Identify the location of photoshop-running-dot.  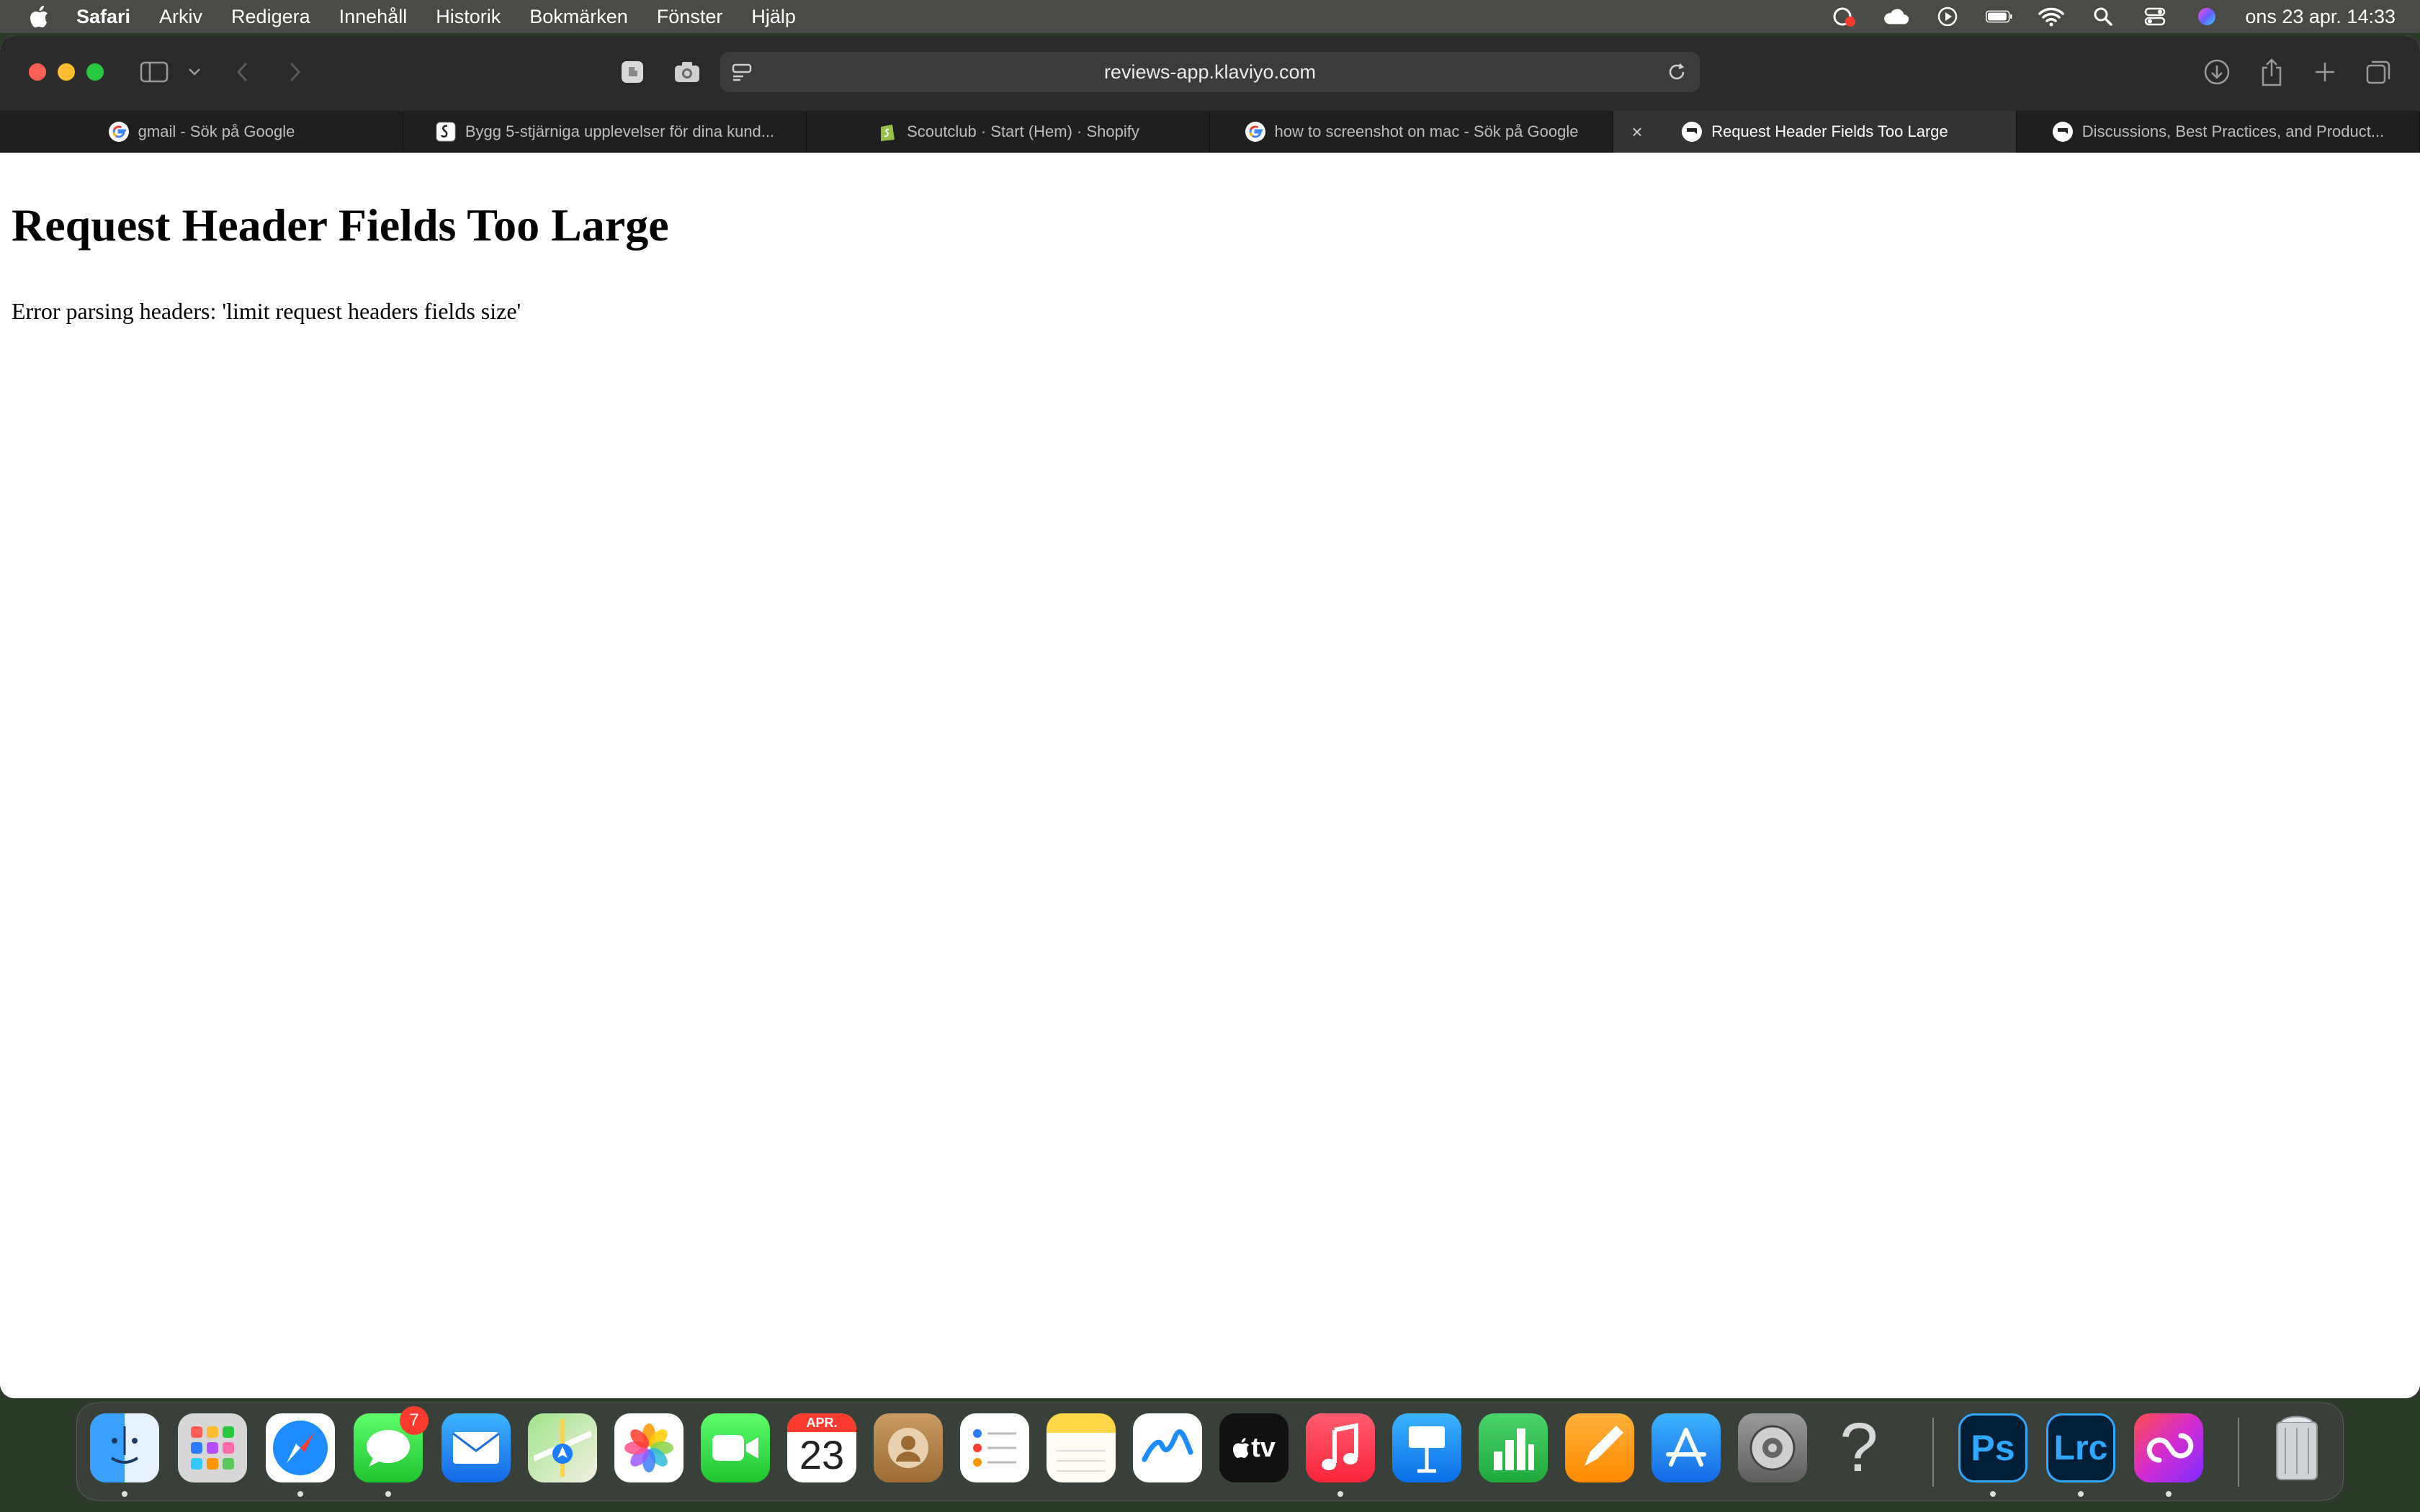
(1993, 1494).